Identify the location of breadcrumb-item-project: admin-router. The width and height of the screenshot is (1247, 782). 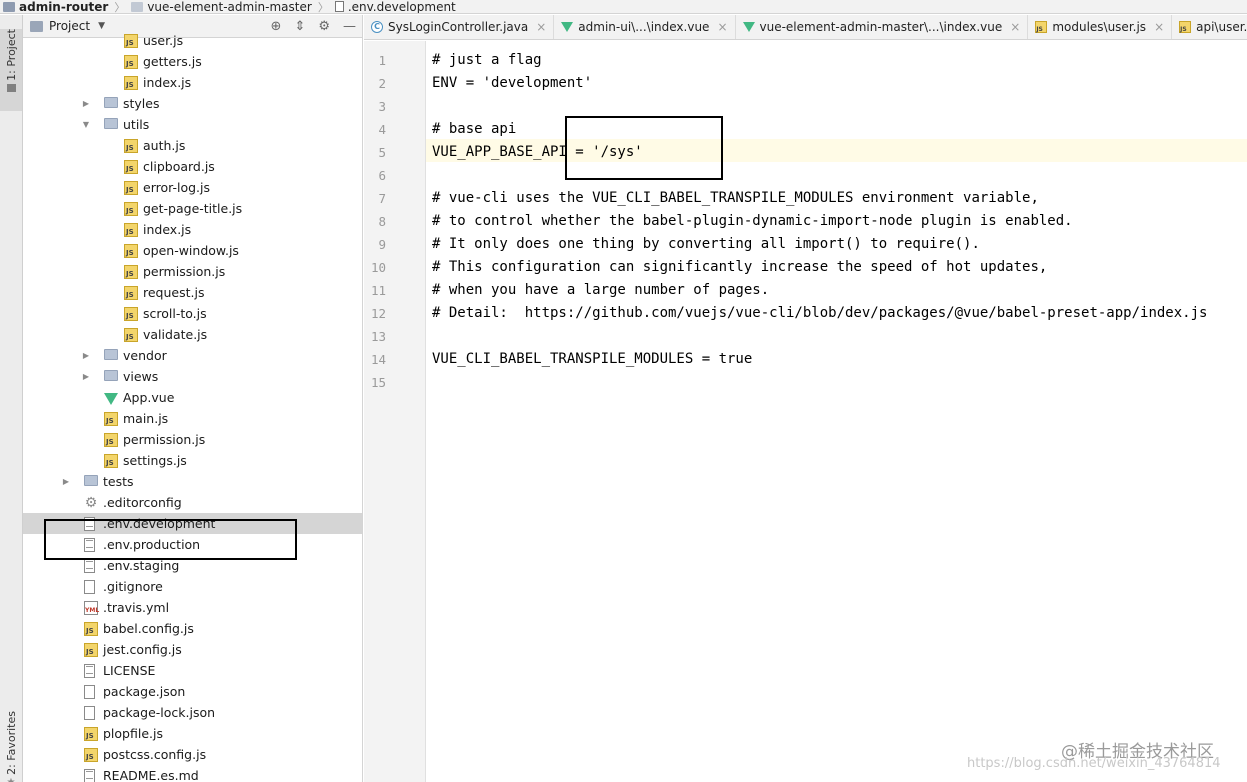
(55, 6).